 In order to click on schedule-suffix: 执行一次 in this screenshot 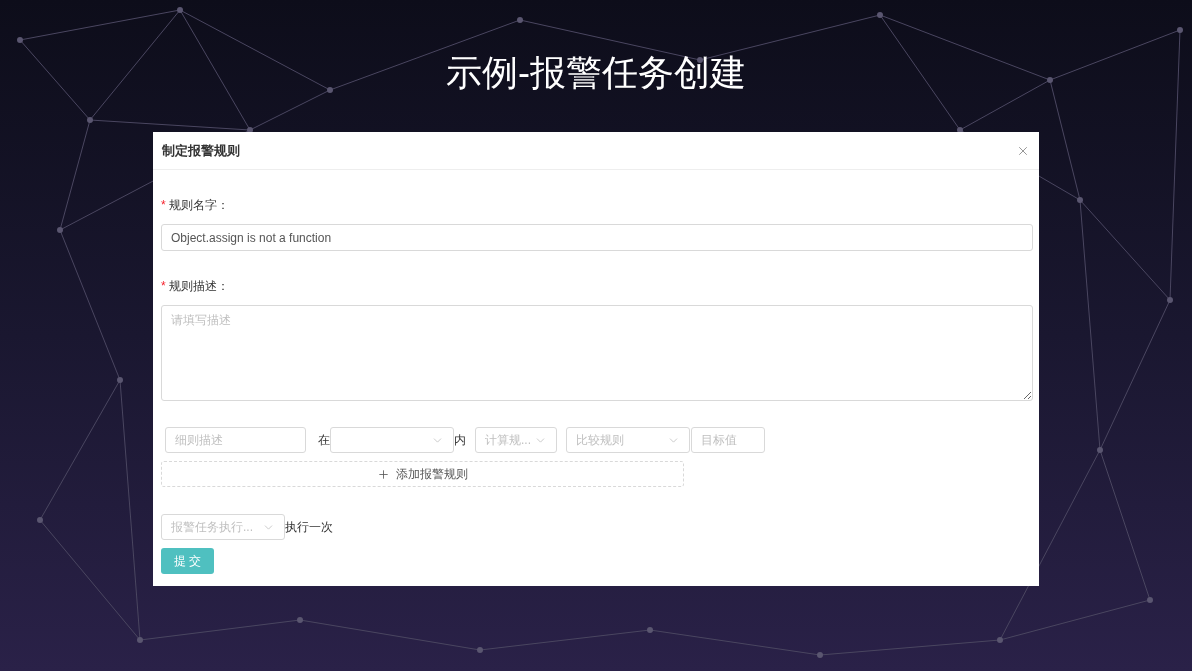, I will do `click(309, 527)`.